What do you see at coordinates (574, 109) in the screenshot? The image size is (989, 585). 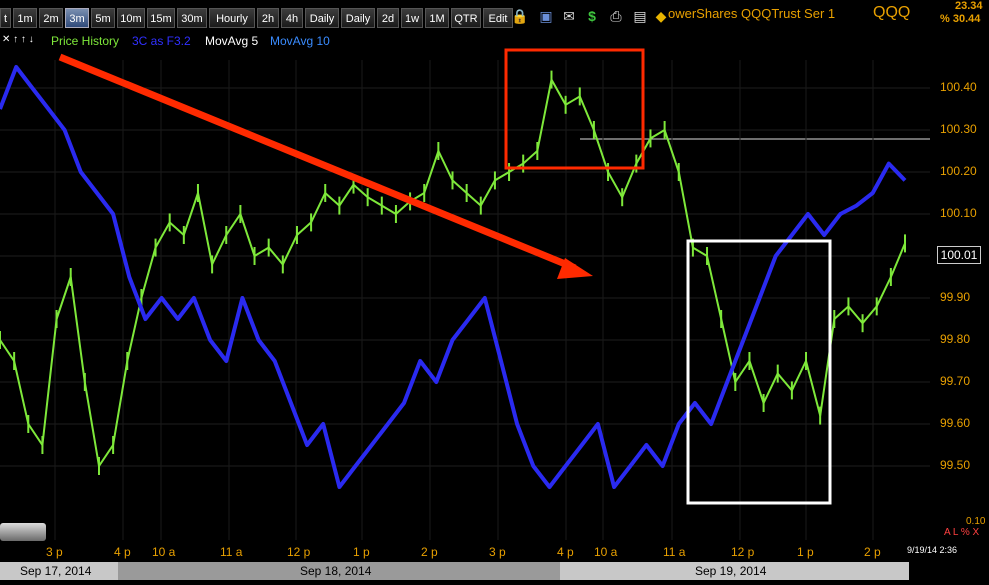 I see `red-box-annotation` at bounding box center [574, 109].